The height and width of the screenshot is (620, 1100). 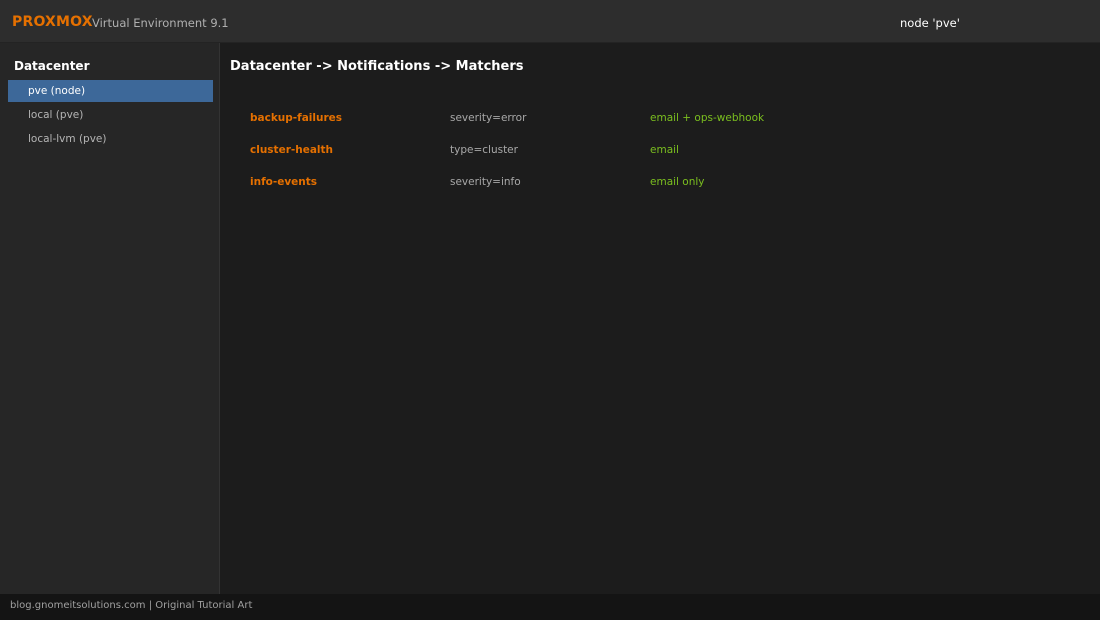 What do you see at coordinates (600, 150) in the screenshot?
I see `matcher-row: cluster-health type=cluster email` at bounding box center [600, 150].